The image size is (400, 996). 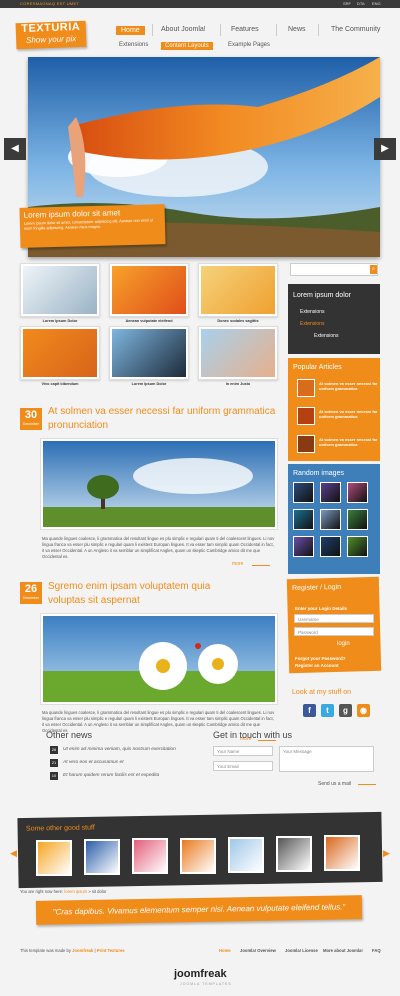 What do you see at coordinates (82, 950) in the screenshot?
I see `footer-credit-link: Joomfreak` at bounding box center [82, 950].